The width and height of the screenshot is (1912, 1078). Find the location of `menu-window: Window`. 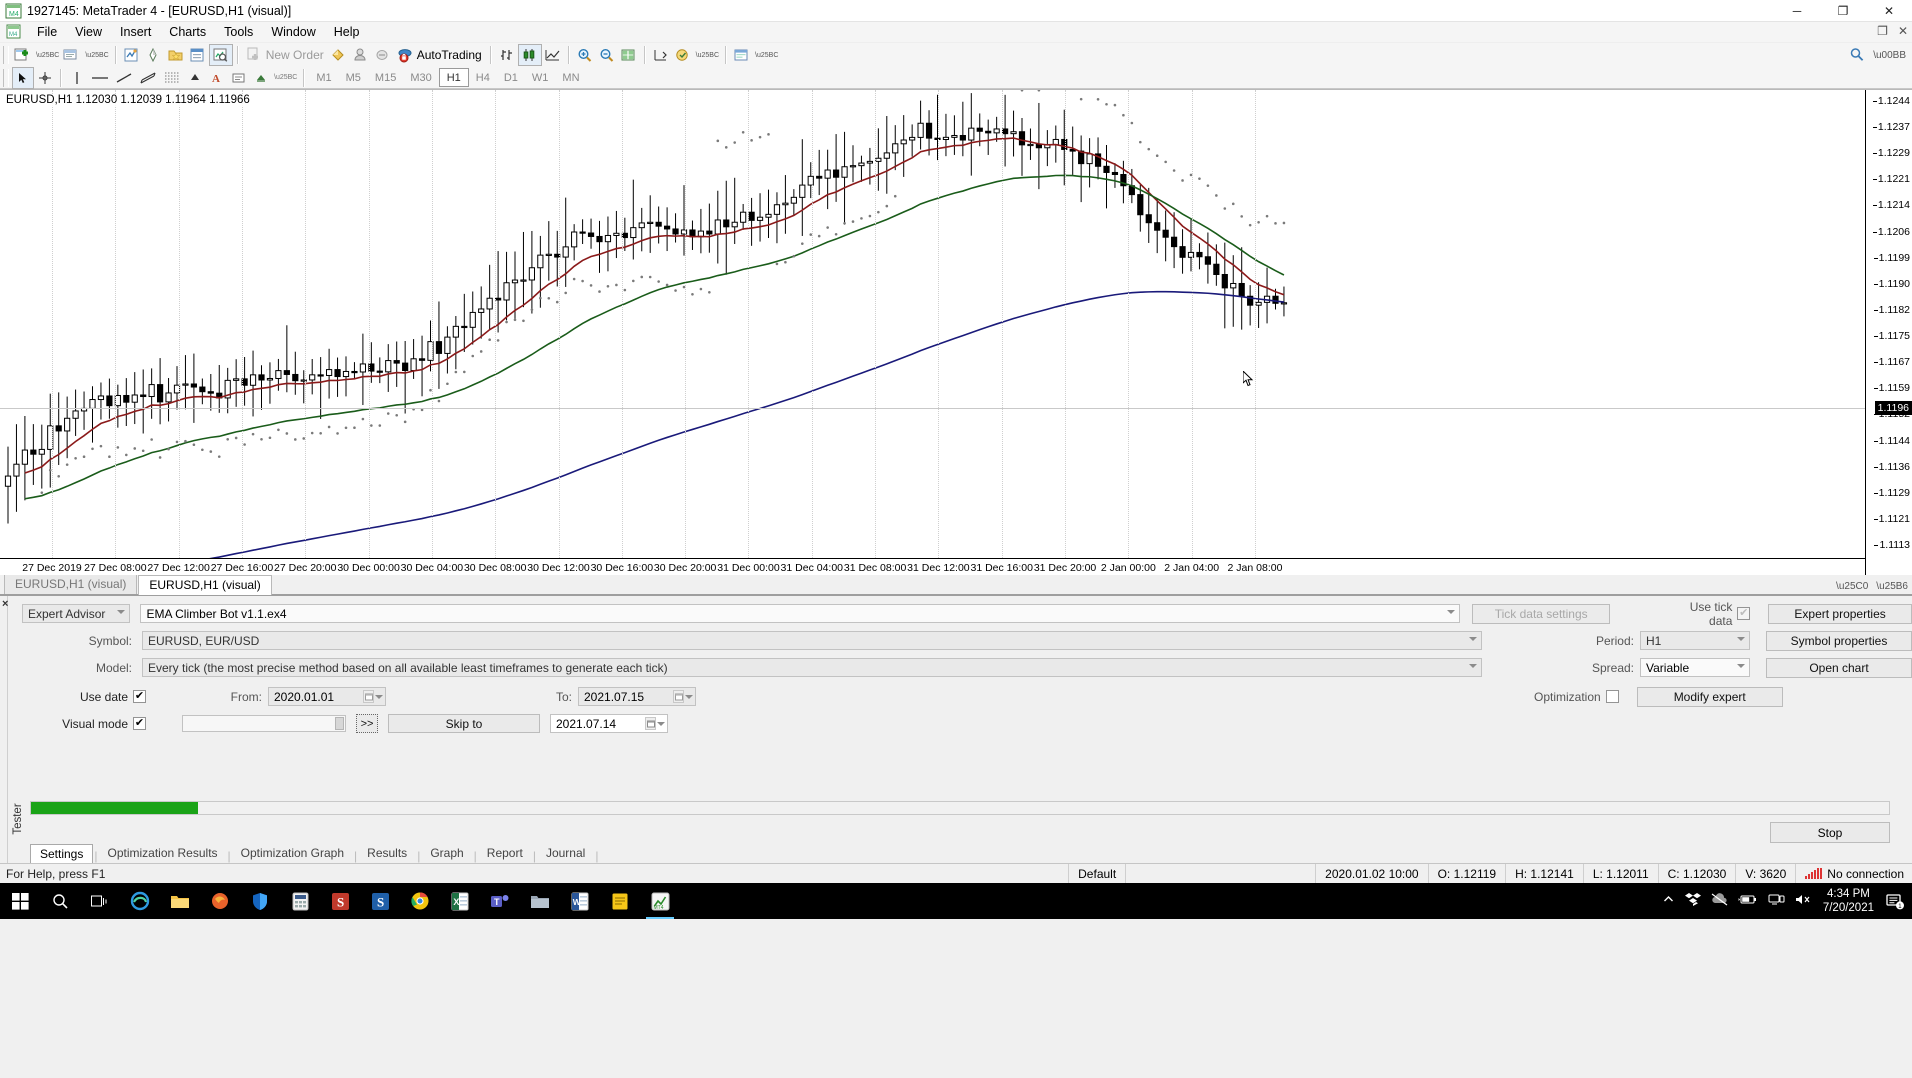

menu-window: Window is located at coordinates (293, 32).